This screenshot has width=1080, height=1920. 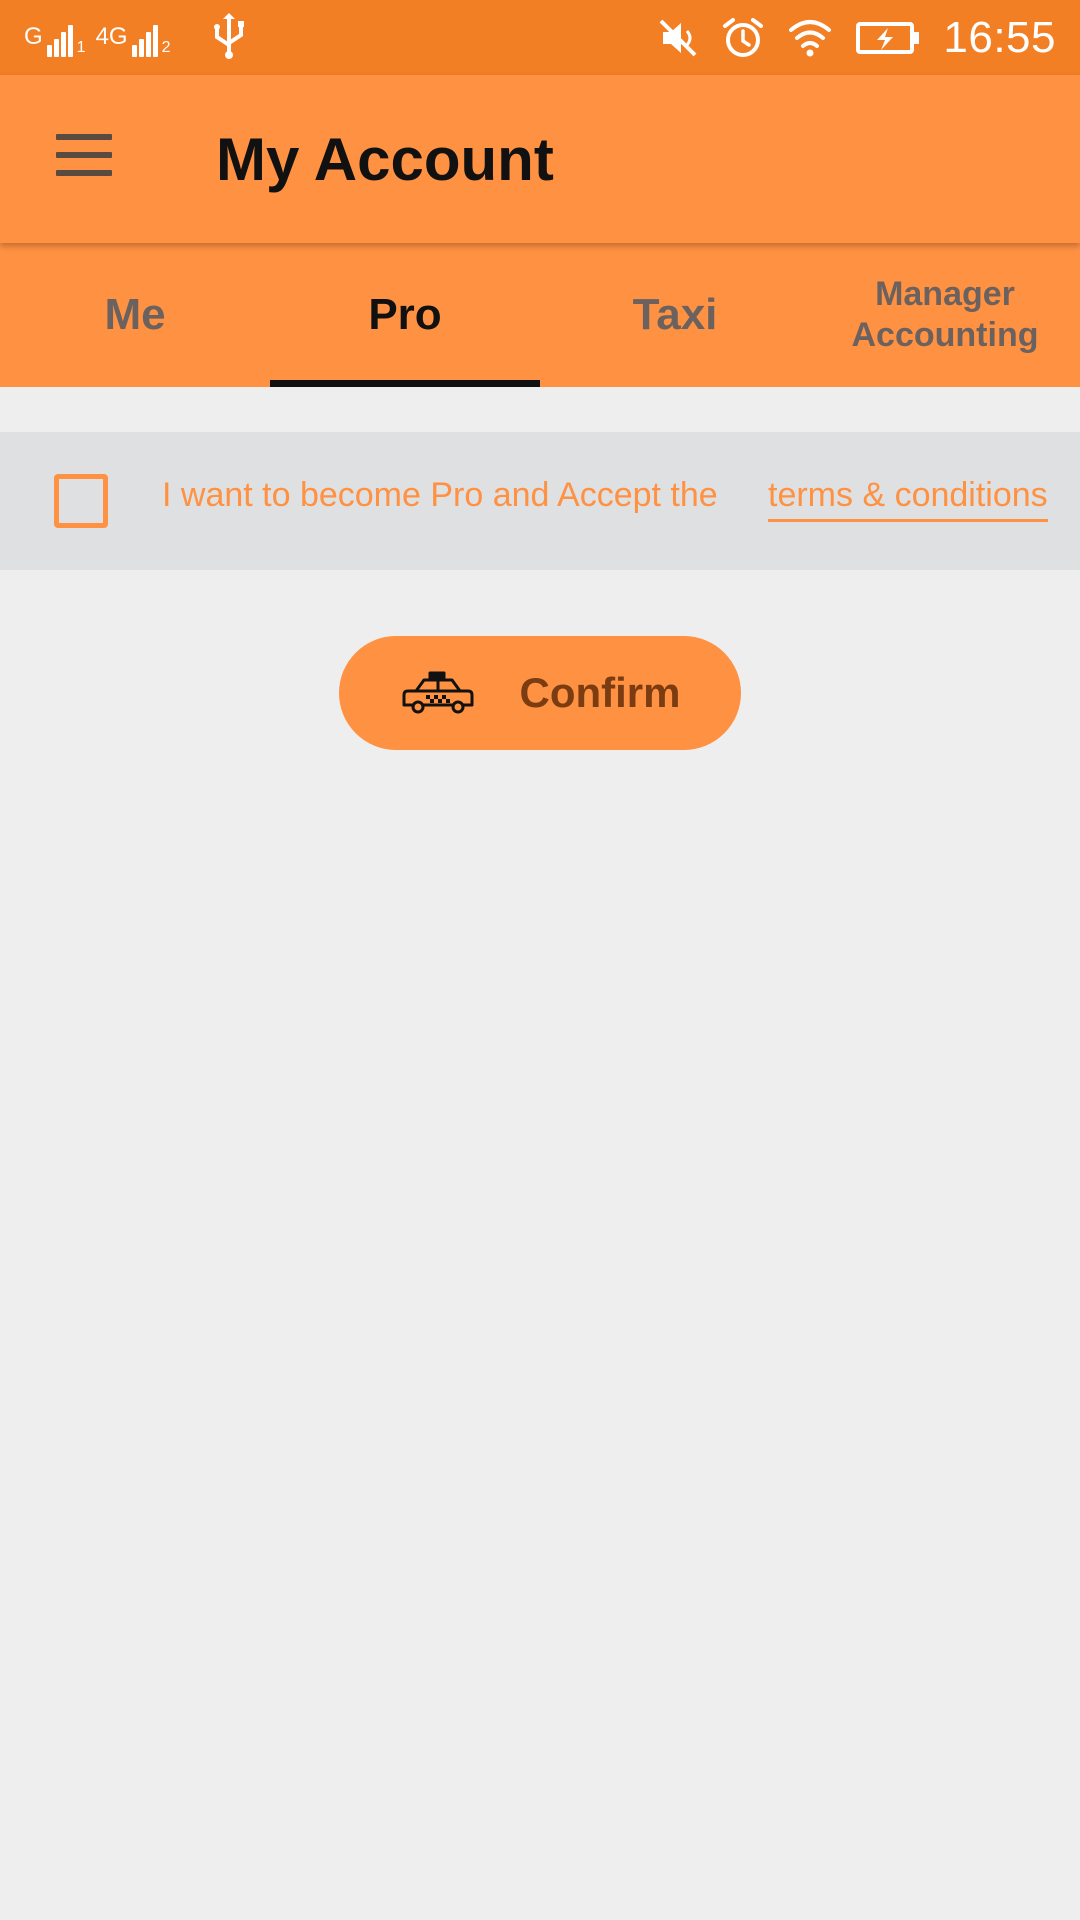 I want to click on confirm-label: Confirm, so click(x=600, y=692).